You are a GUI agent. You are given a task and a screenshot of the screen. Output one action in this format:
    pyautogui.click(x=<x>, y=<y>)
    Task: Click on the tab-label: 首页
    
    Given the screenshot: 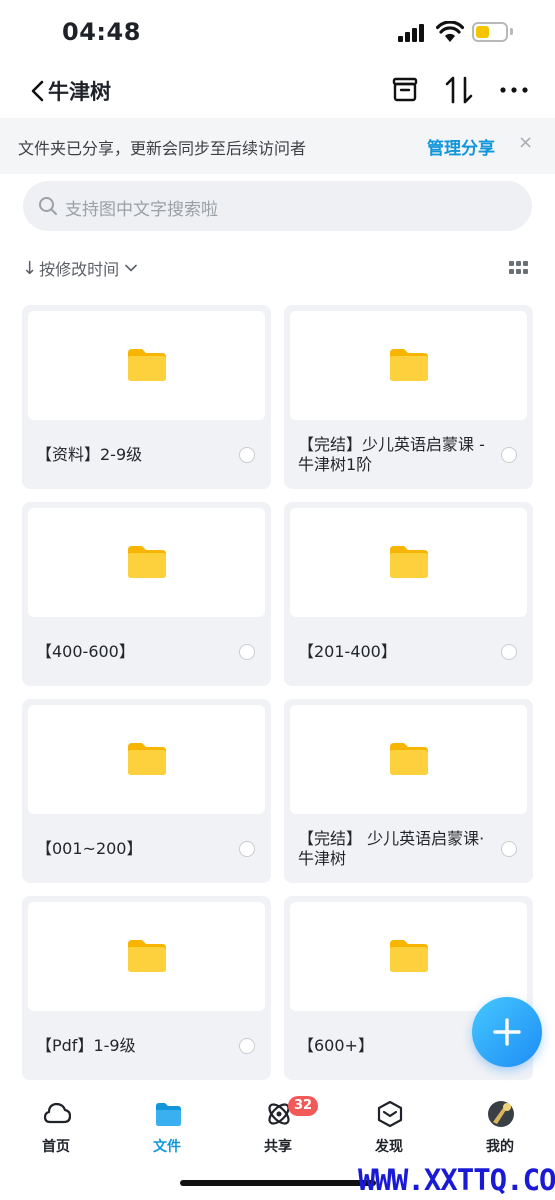 What is the action you would take?
    pyautogui.click(x=56, y=1147)
    